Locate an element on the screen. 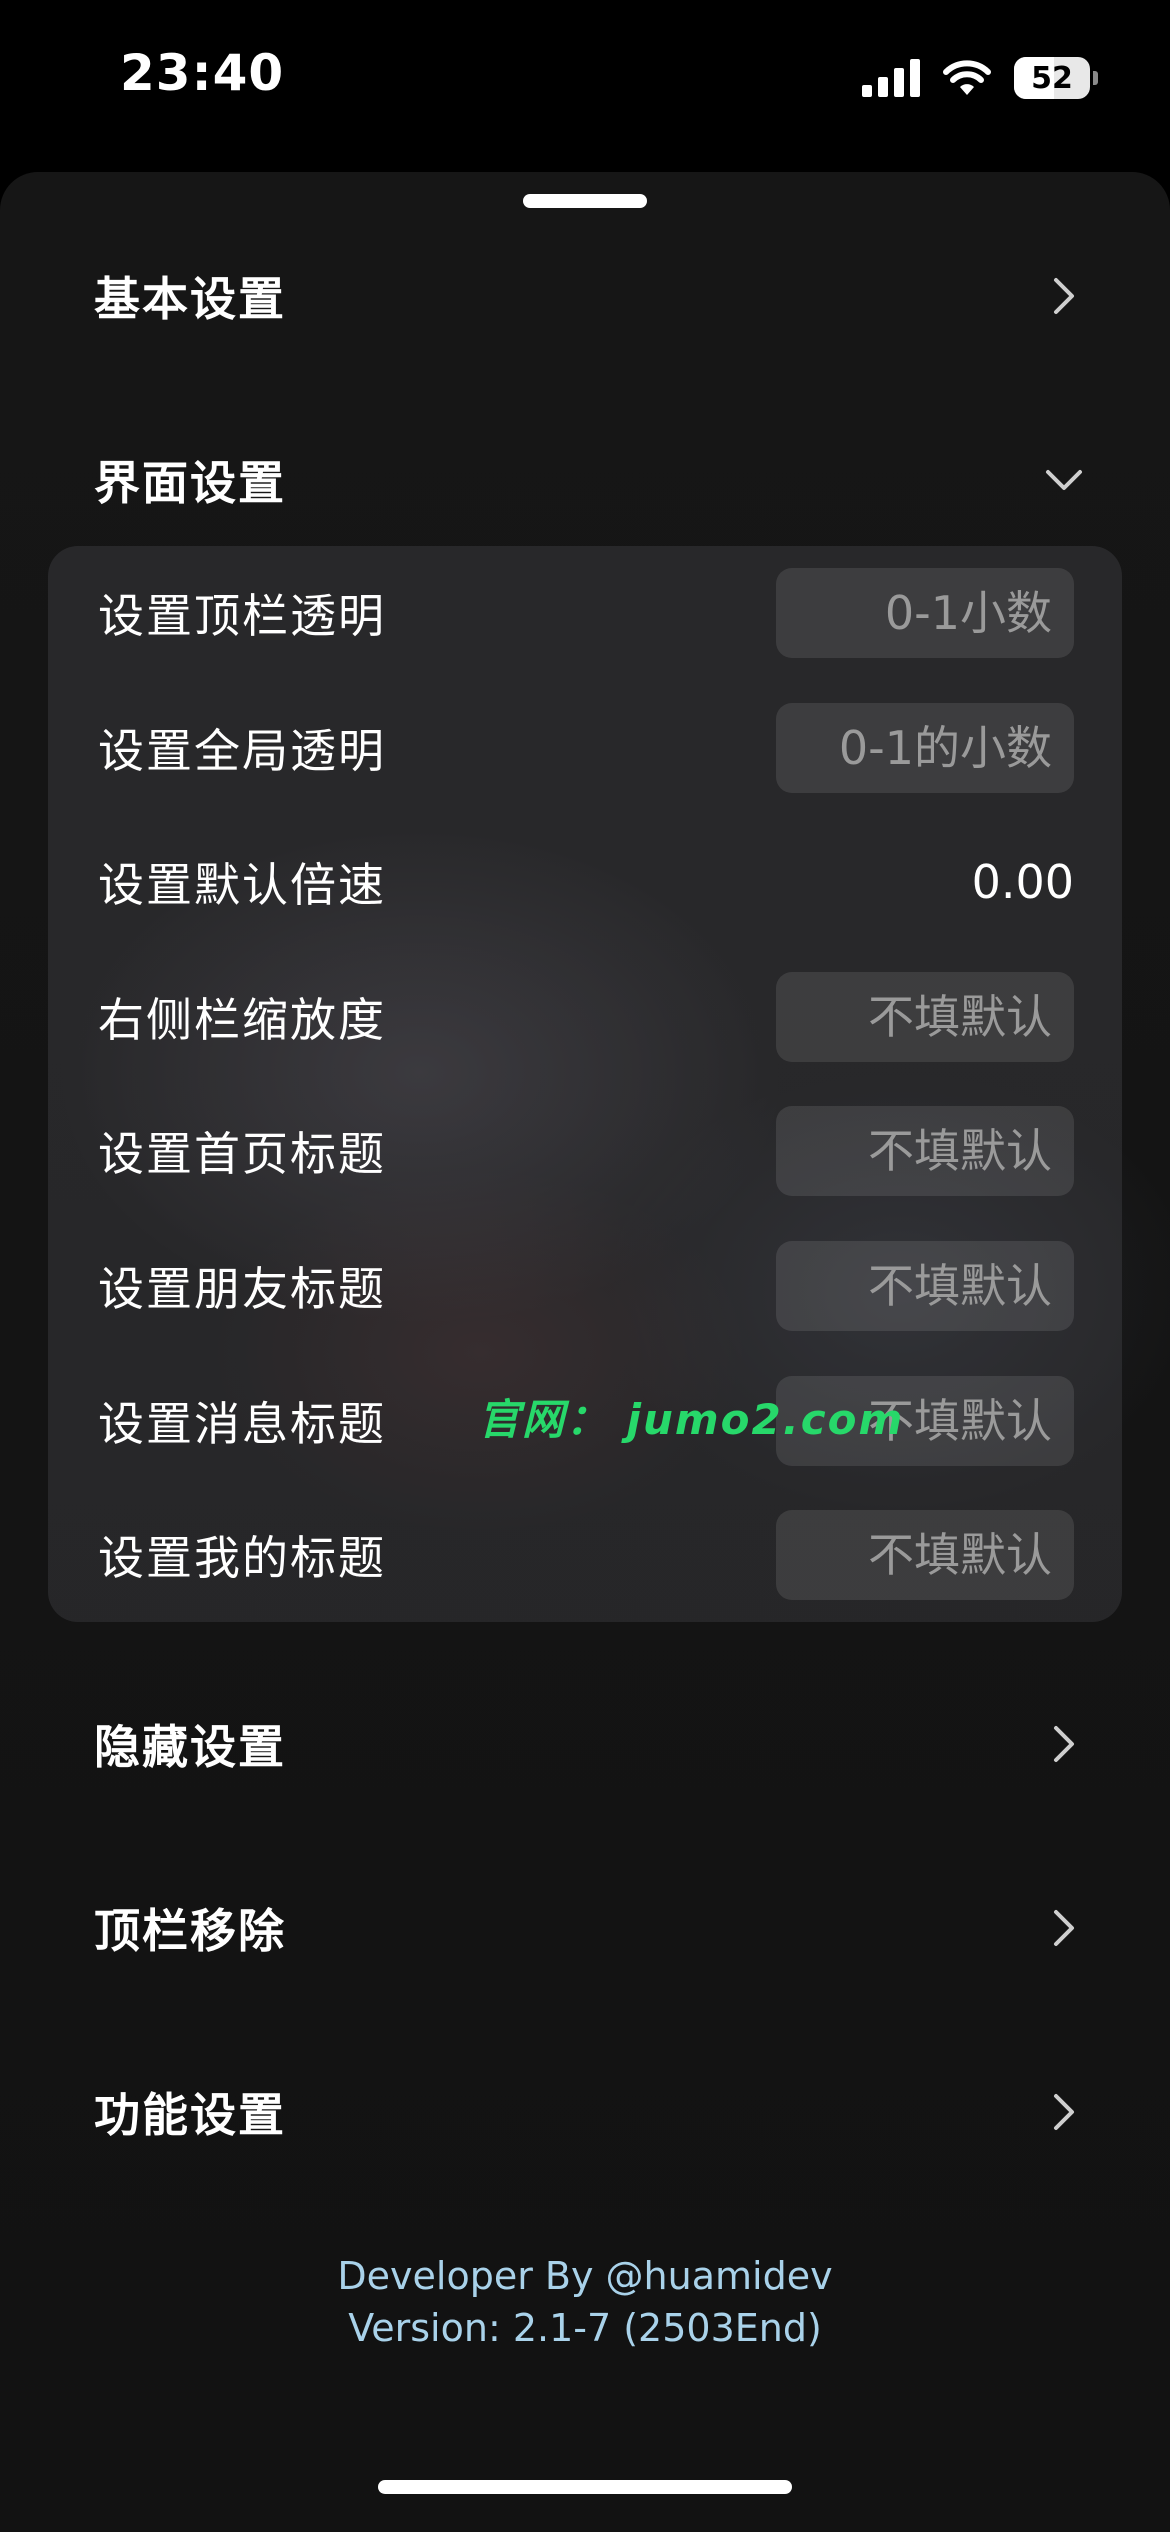  status-bar: 23:40 52 is located at coordinates (585, 80).